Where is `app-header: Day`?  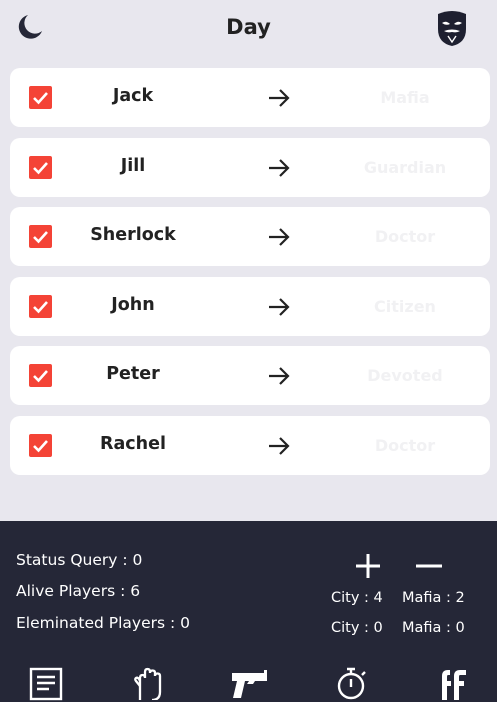
app-header: Day is located at coordinates (248, 28).